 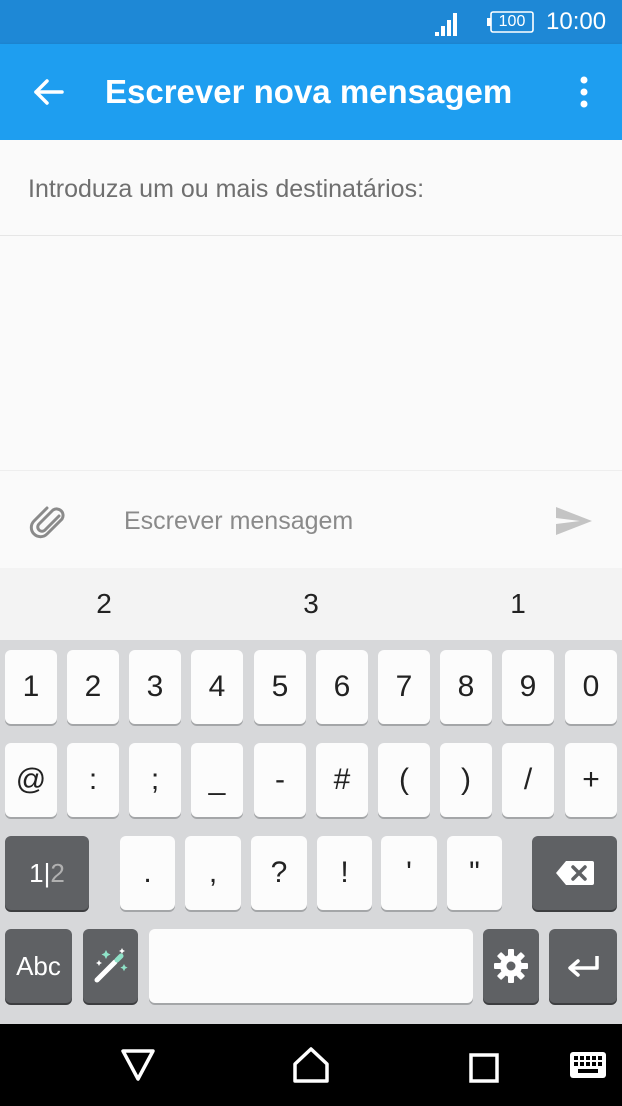 What do you see at coordinates (138, 1065) in the screenshot?
I see `back-triangle-icon` at bounding box center [138, 1065].